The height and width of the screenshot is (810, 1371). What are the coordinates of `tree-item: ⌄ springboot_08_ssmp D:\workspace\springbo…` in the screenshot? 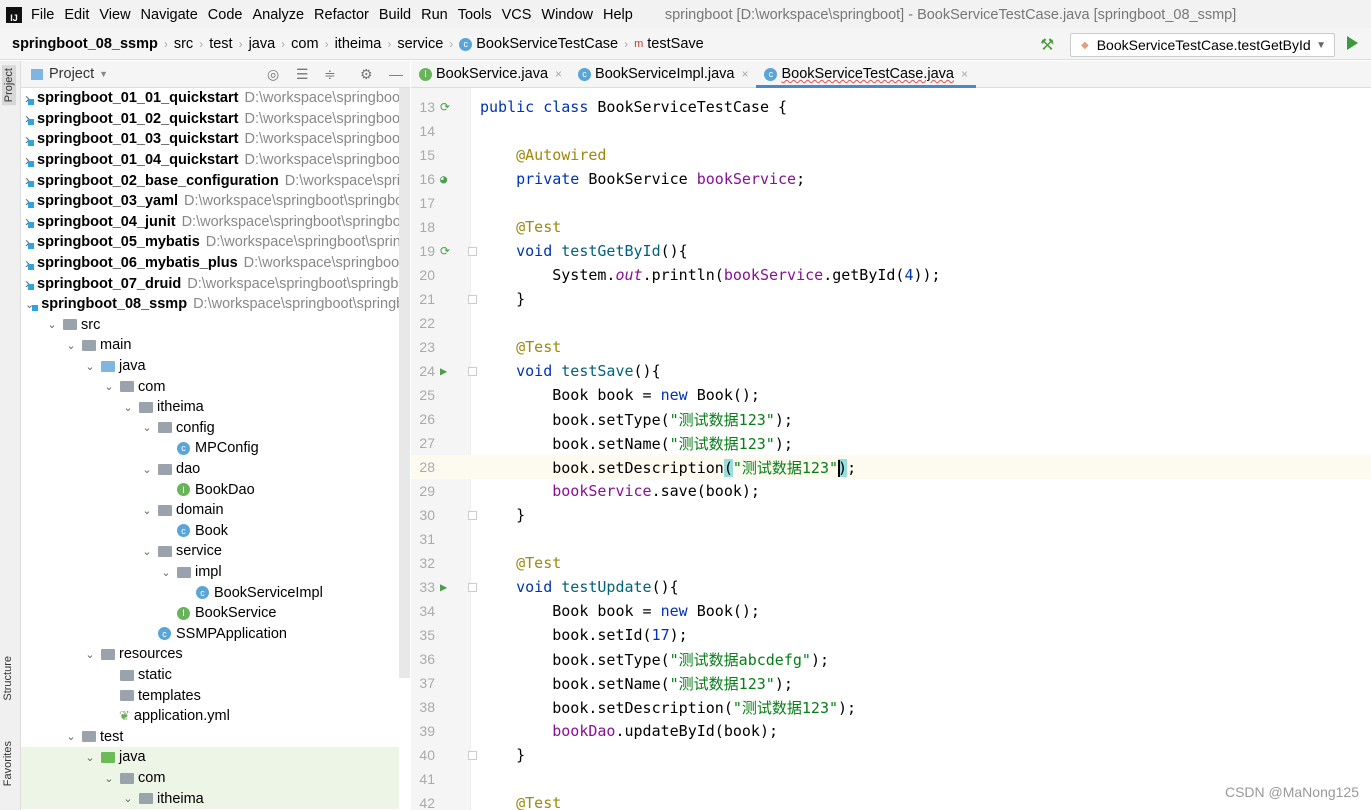 It's located at (210, 304).